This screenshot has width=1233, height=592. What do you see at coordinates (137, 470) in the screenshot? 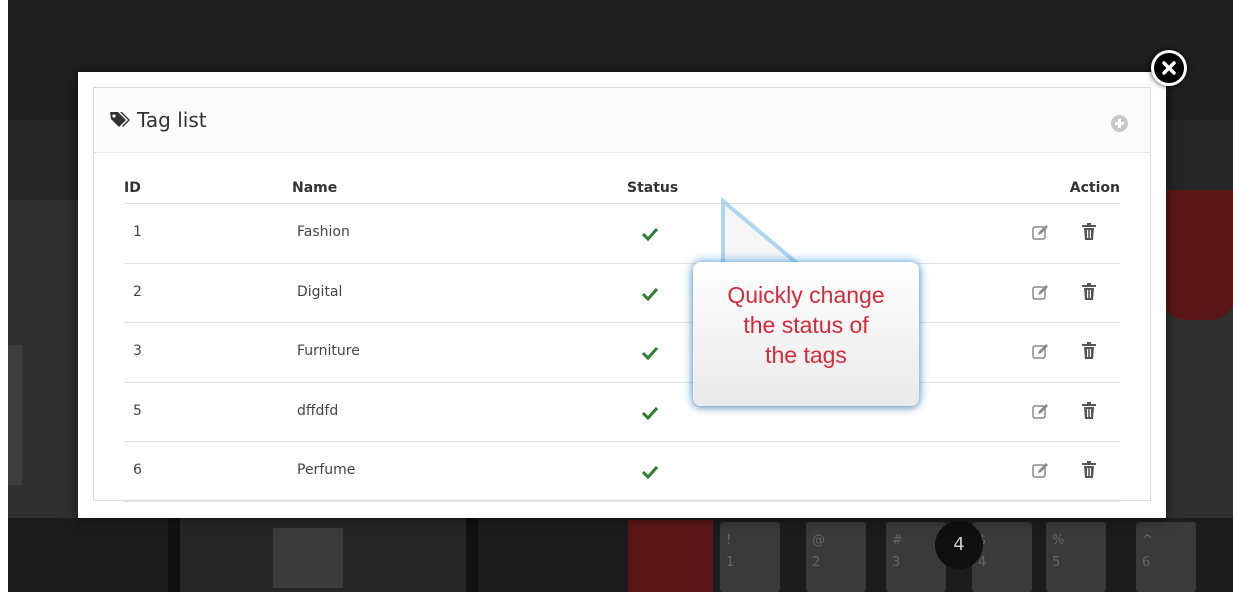
I see `row-id: 6` at bounding box center [137, 470].